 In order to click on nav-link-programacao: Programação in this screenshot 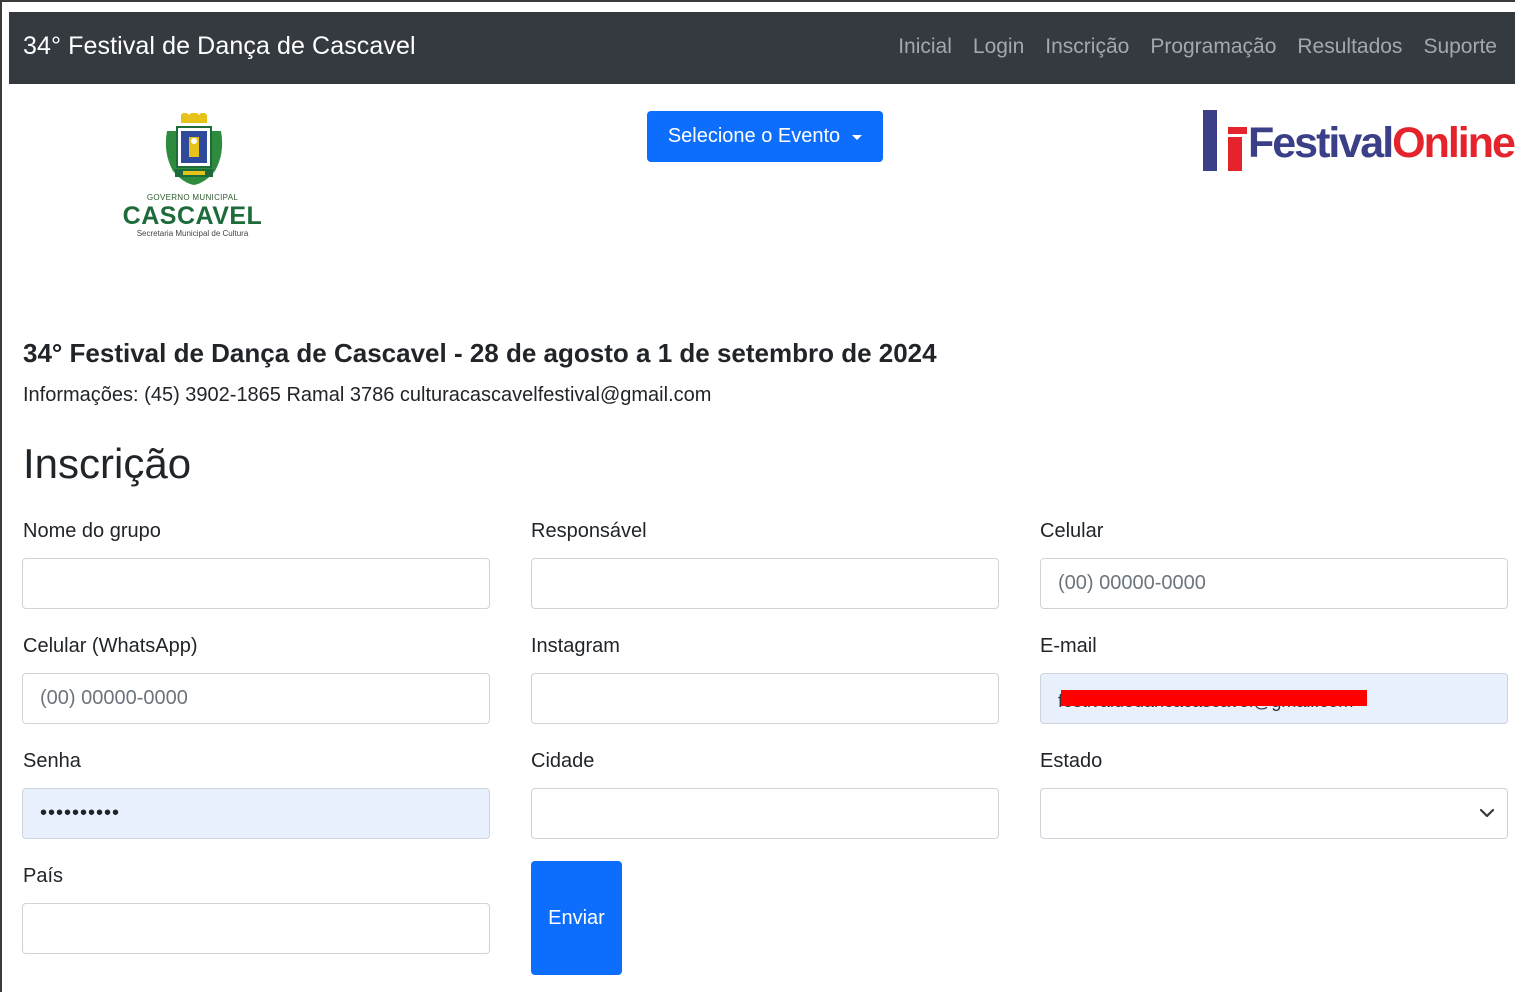, I will do `click(1213, 47)`.